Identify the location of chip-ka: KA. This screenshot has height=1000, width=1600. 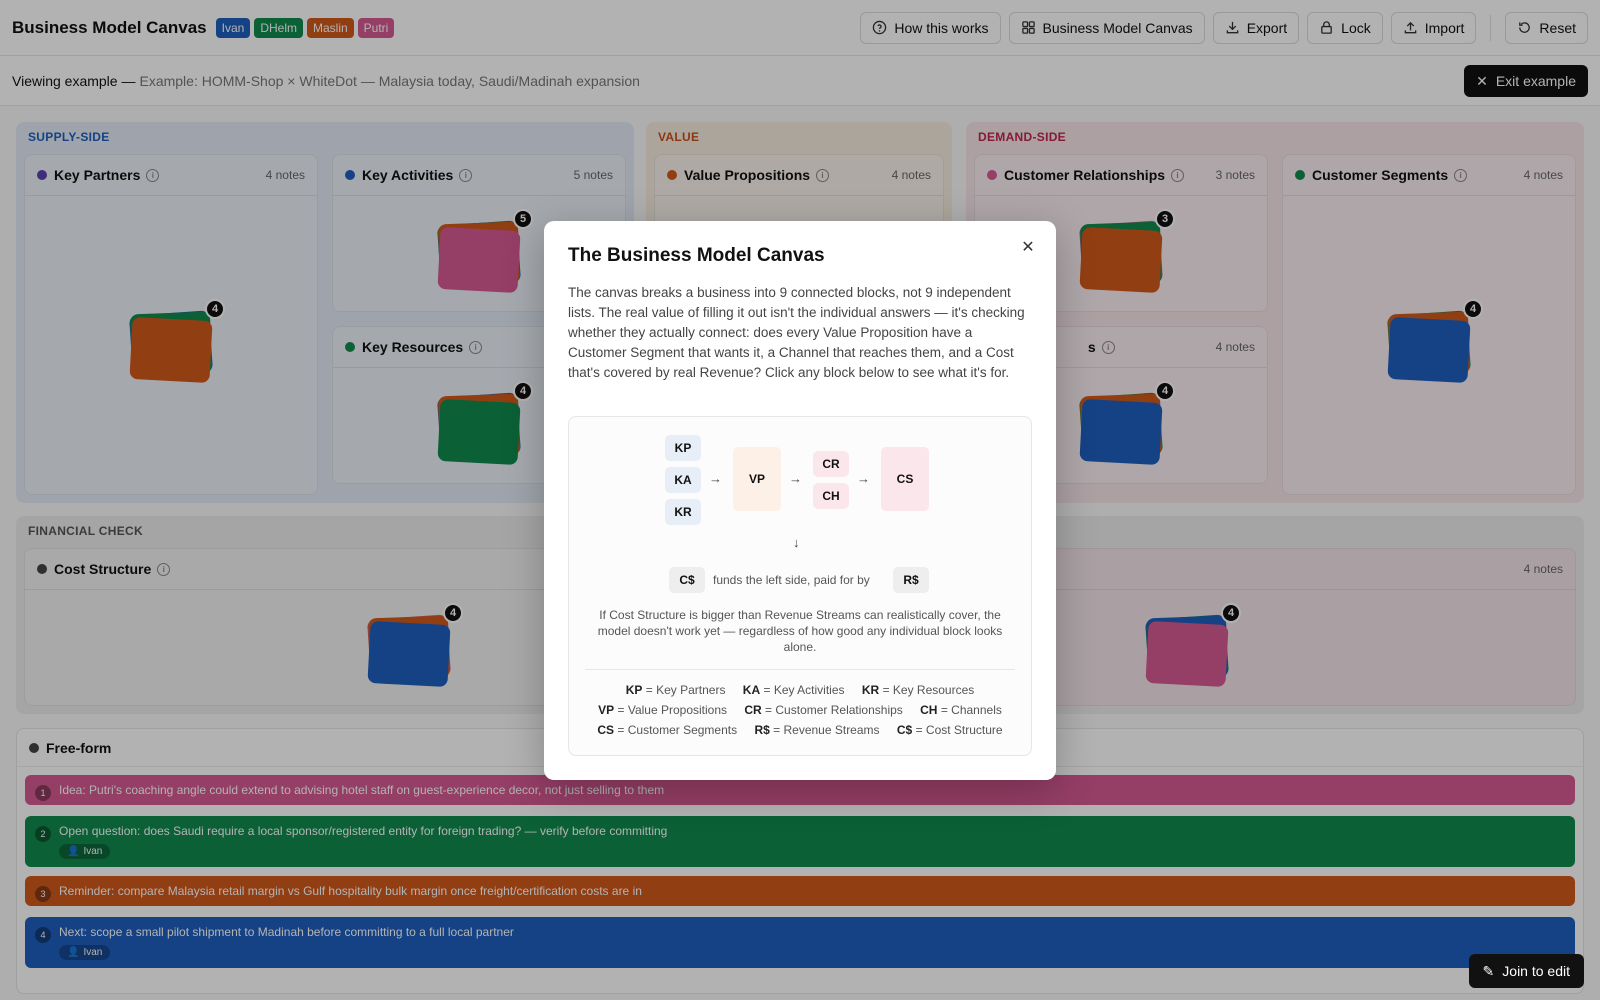
(683, 480).